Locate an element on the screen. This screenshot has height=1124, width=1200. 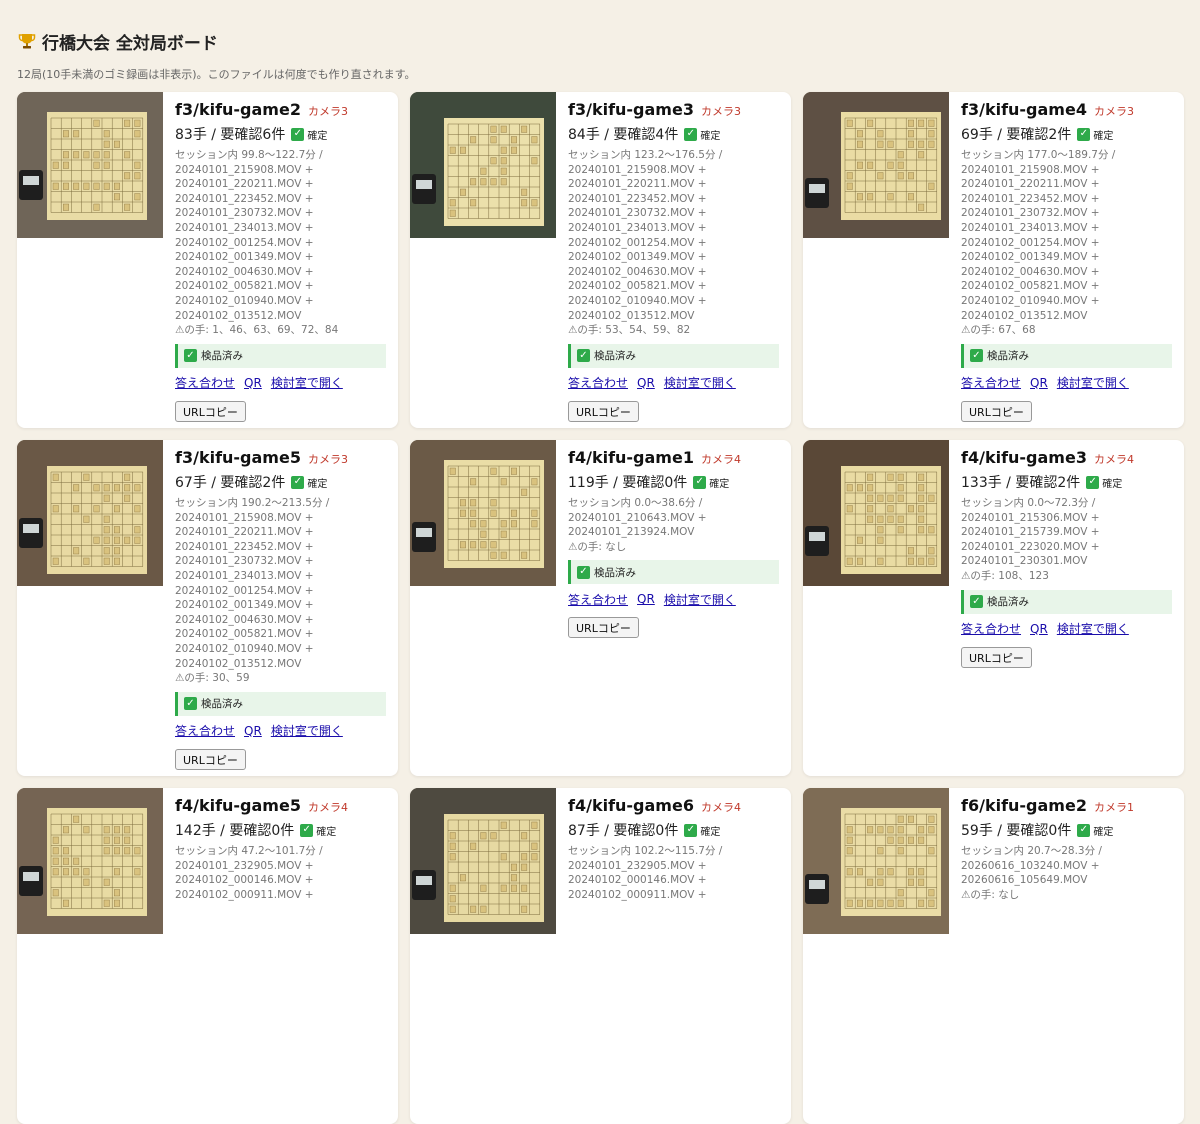
session-line: セッション内 0.0〜38.6分 / is located at coordinates (635, 503).